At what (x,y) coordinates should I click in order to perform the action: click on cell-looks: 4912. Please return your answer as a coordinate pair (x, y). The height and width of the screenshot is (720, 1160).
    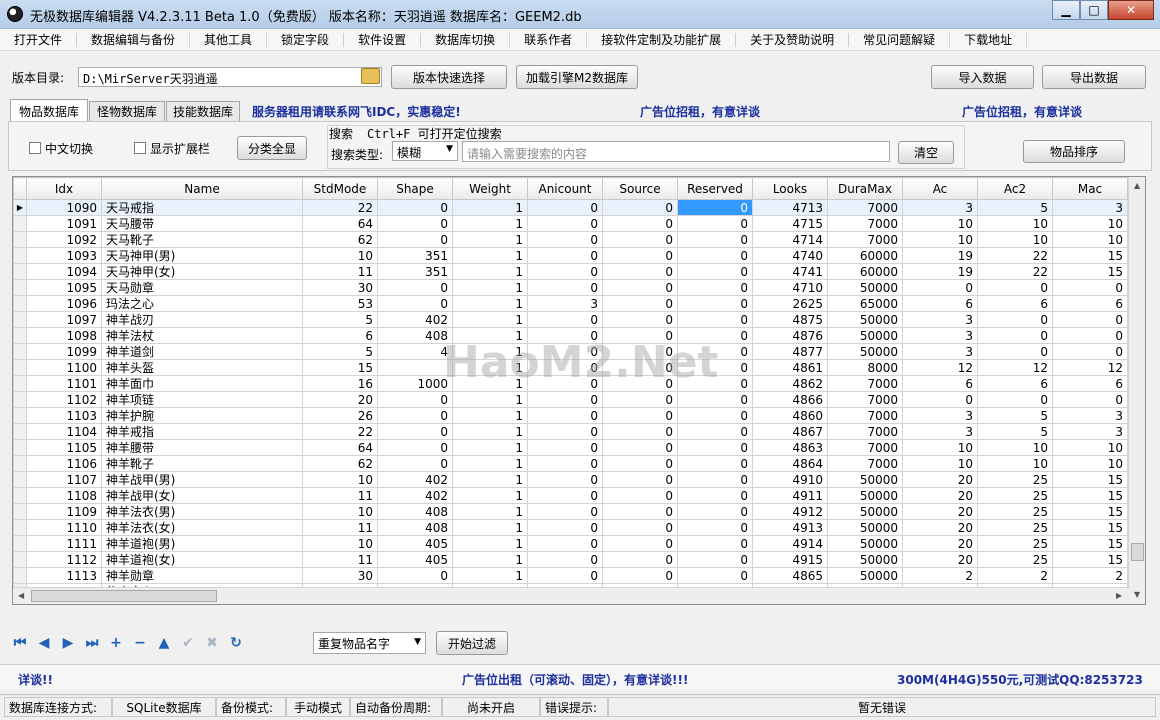
    Looking at the image, I should click on (790, 511).